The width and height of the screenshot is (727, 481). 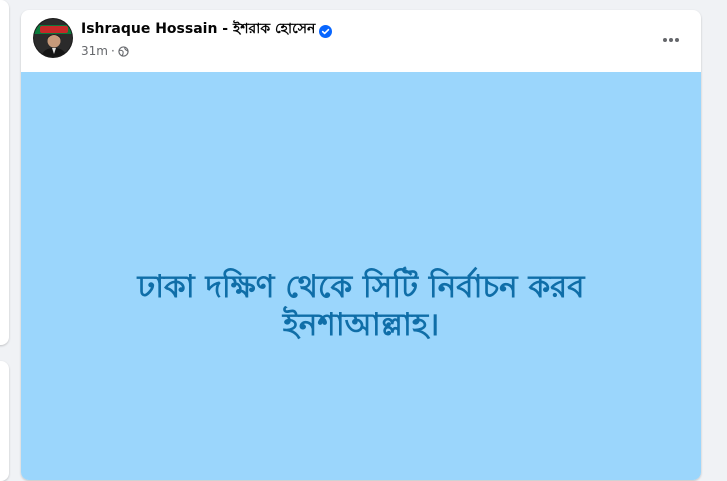 I want to click on verified-badge-icon, so click(x=326, y=30).